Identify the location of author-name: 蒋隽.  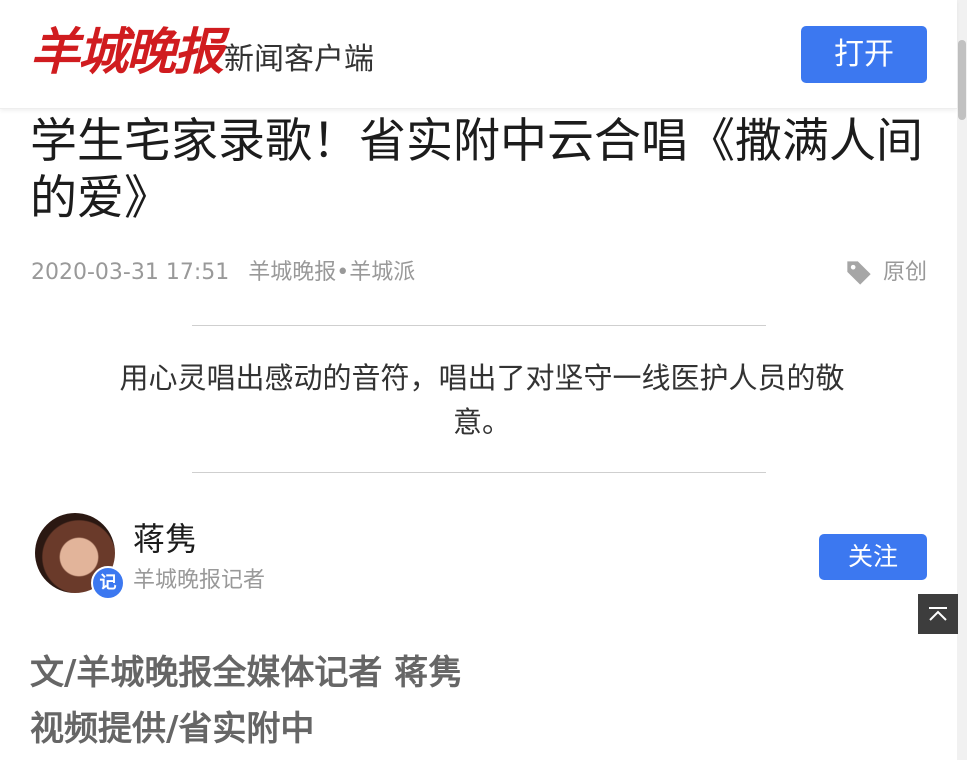
(165, 539).